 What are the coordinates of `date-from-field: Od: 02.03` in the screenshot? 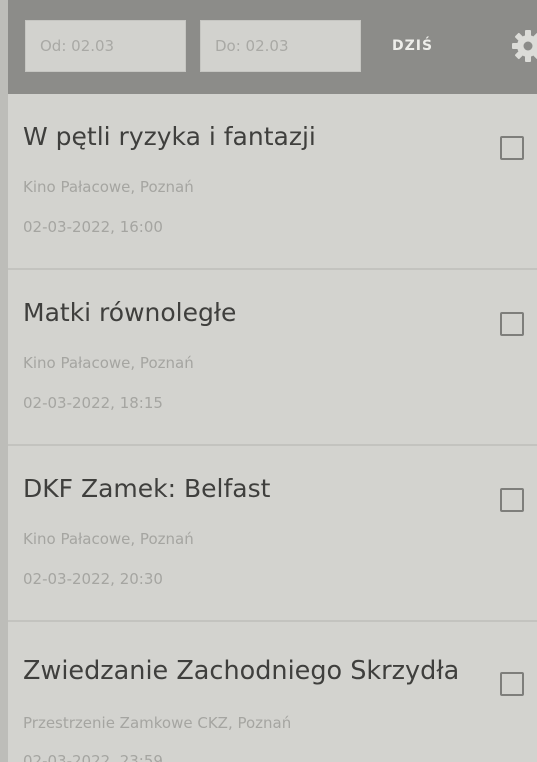 It's located at (105, 46).